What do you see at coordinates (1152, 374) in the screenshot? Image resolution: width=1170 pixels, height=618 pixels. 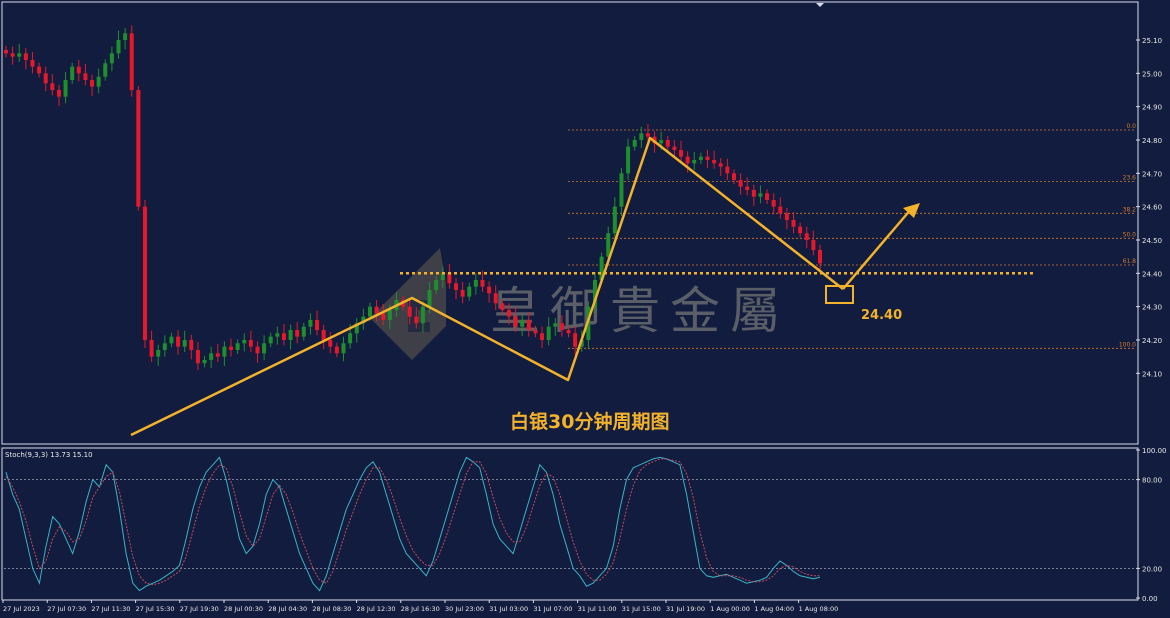 I see `y-tick-label: 24.10` at bounding box center [1152, 374].